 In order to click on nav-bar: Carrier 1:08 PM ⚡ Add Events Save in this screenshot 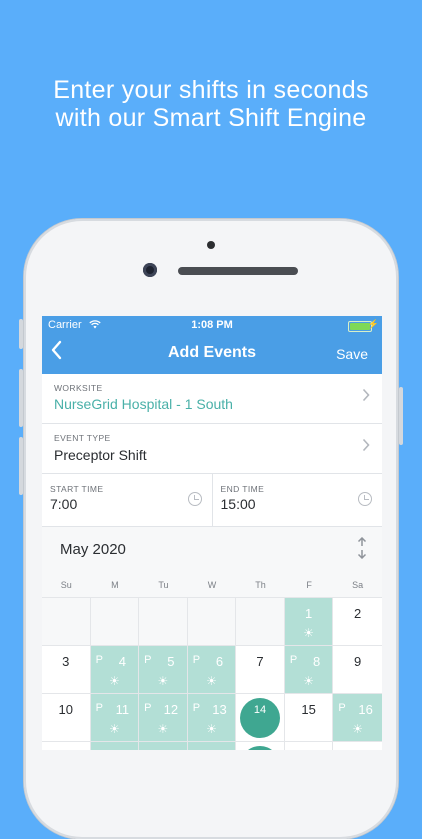, I will do `click(212, 345)`.